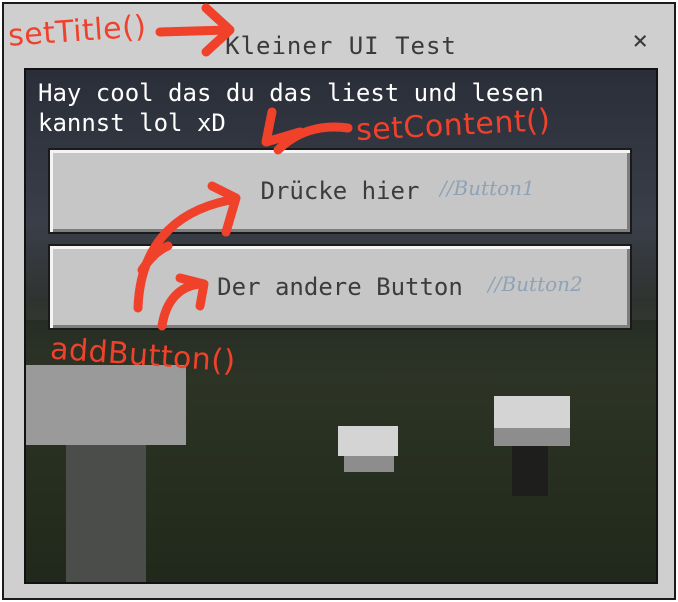 This screenshot has width=678, height=602. What do you see at coordinates (535, 284) in the screenshot?
I see `button-2-comment: //Button2` at bounding box center [535, 284].